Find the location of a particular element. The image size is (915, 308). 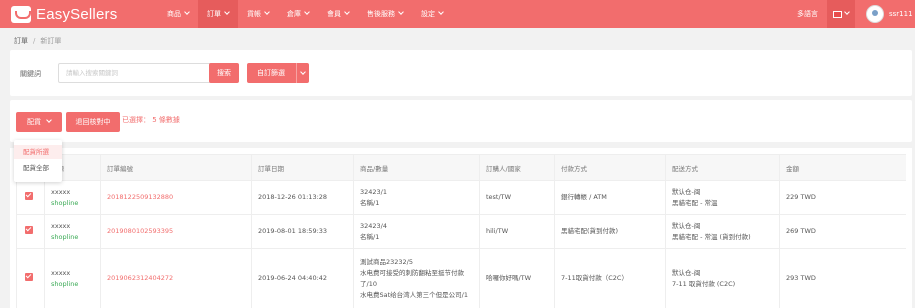

amount-cell: 229 TWD is located at coordinates (842, 197).